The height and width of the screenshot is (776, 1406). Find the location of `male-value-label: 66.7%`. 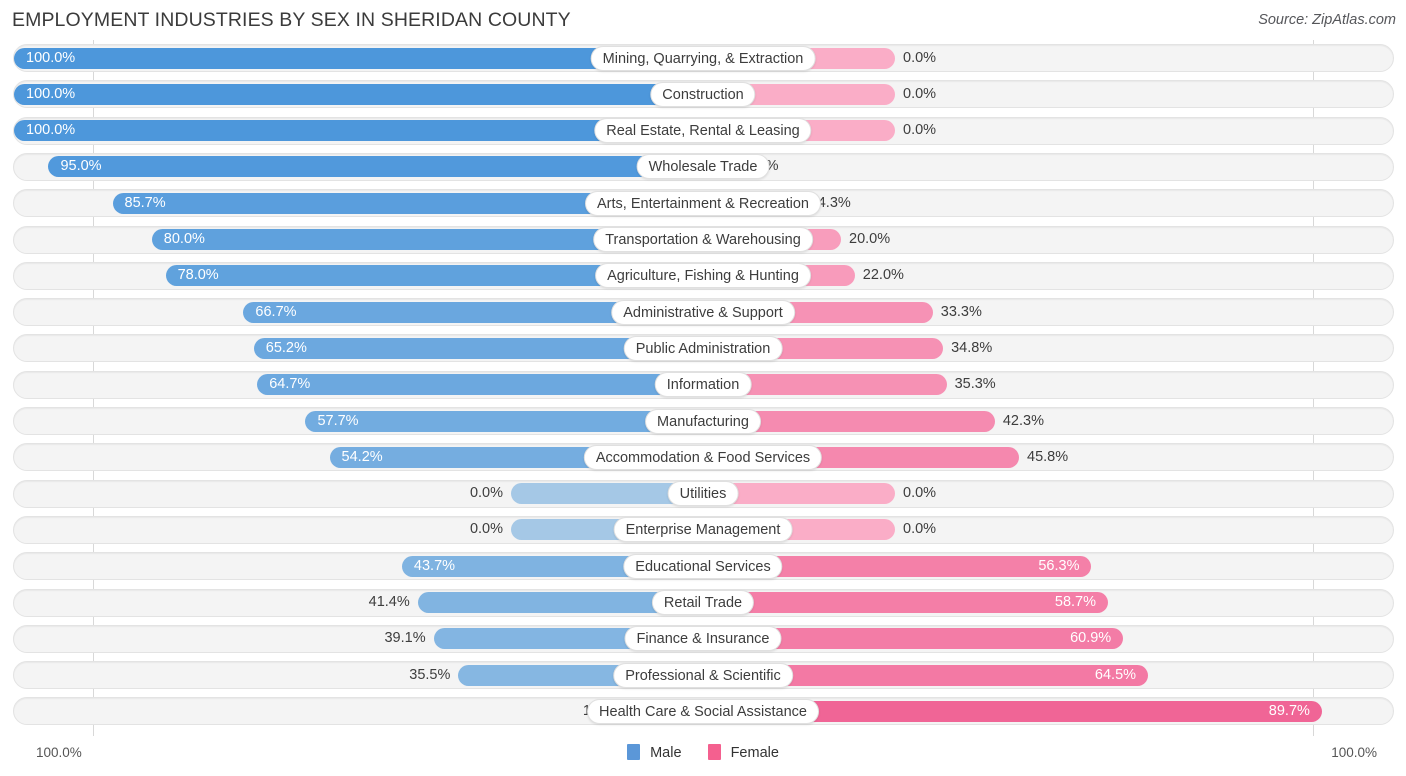

male-value-label: 66.7% is located at coordinates (276, 311).